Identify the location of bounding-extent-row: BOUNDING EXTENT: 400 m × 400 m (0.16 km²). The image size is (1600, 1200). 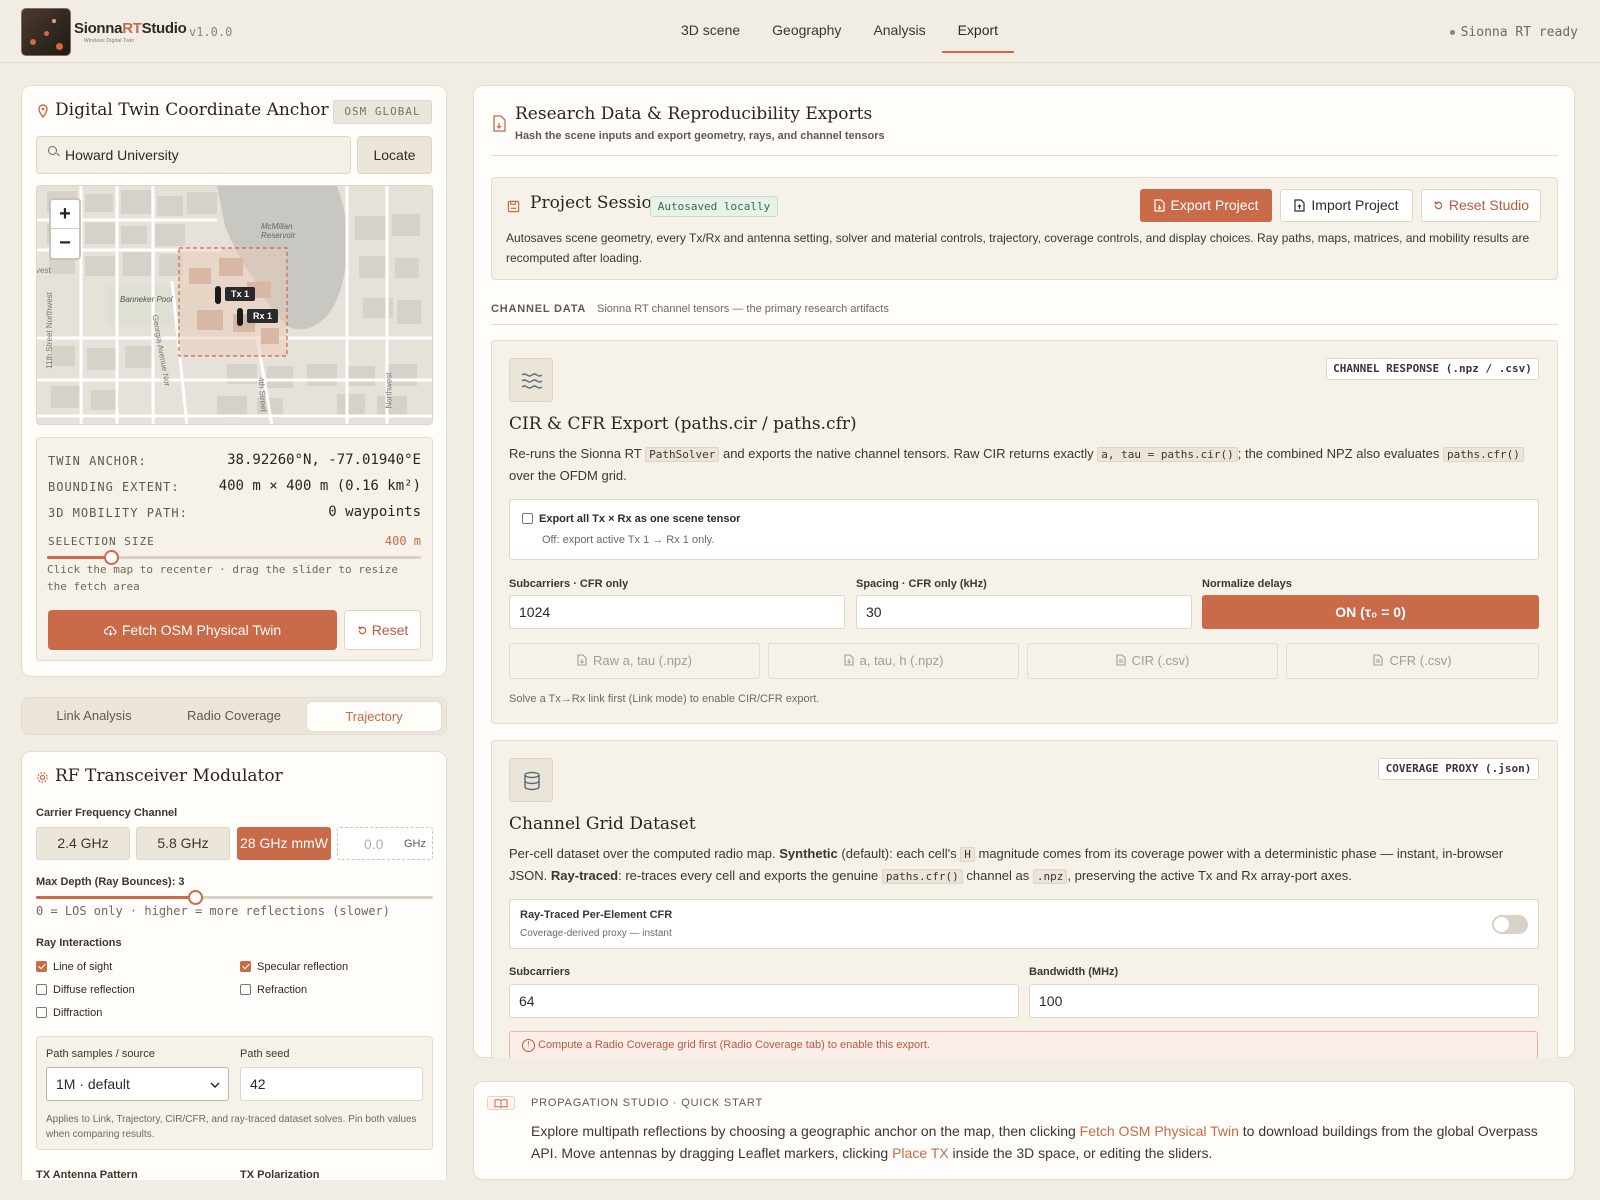
(234, 486).